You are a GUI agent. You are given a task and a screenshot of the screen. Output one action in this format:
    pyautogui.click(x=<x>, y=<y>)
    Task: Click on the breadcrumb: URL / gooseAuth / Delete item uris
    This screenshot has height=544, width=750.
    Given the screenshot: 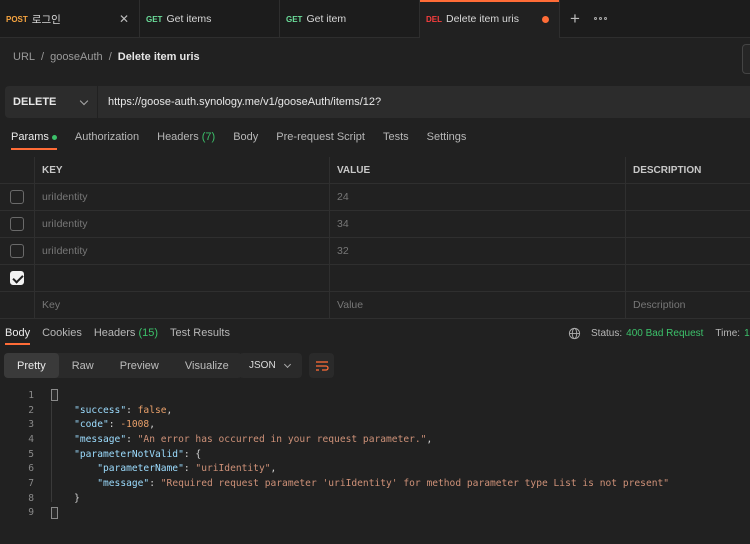 What is the action you would take?
    pyautogui.click(x=106, y=57)
    